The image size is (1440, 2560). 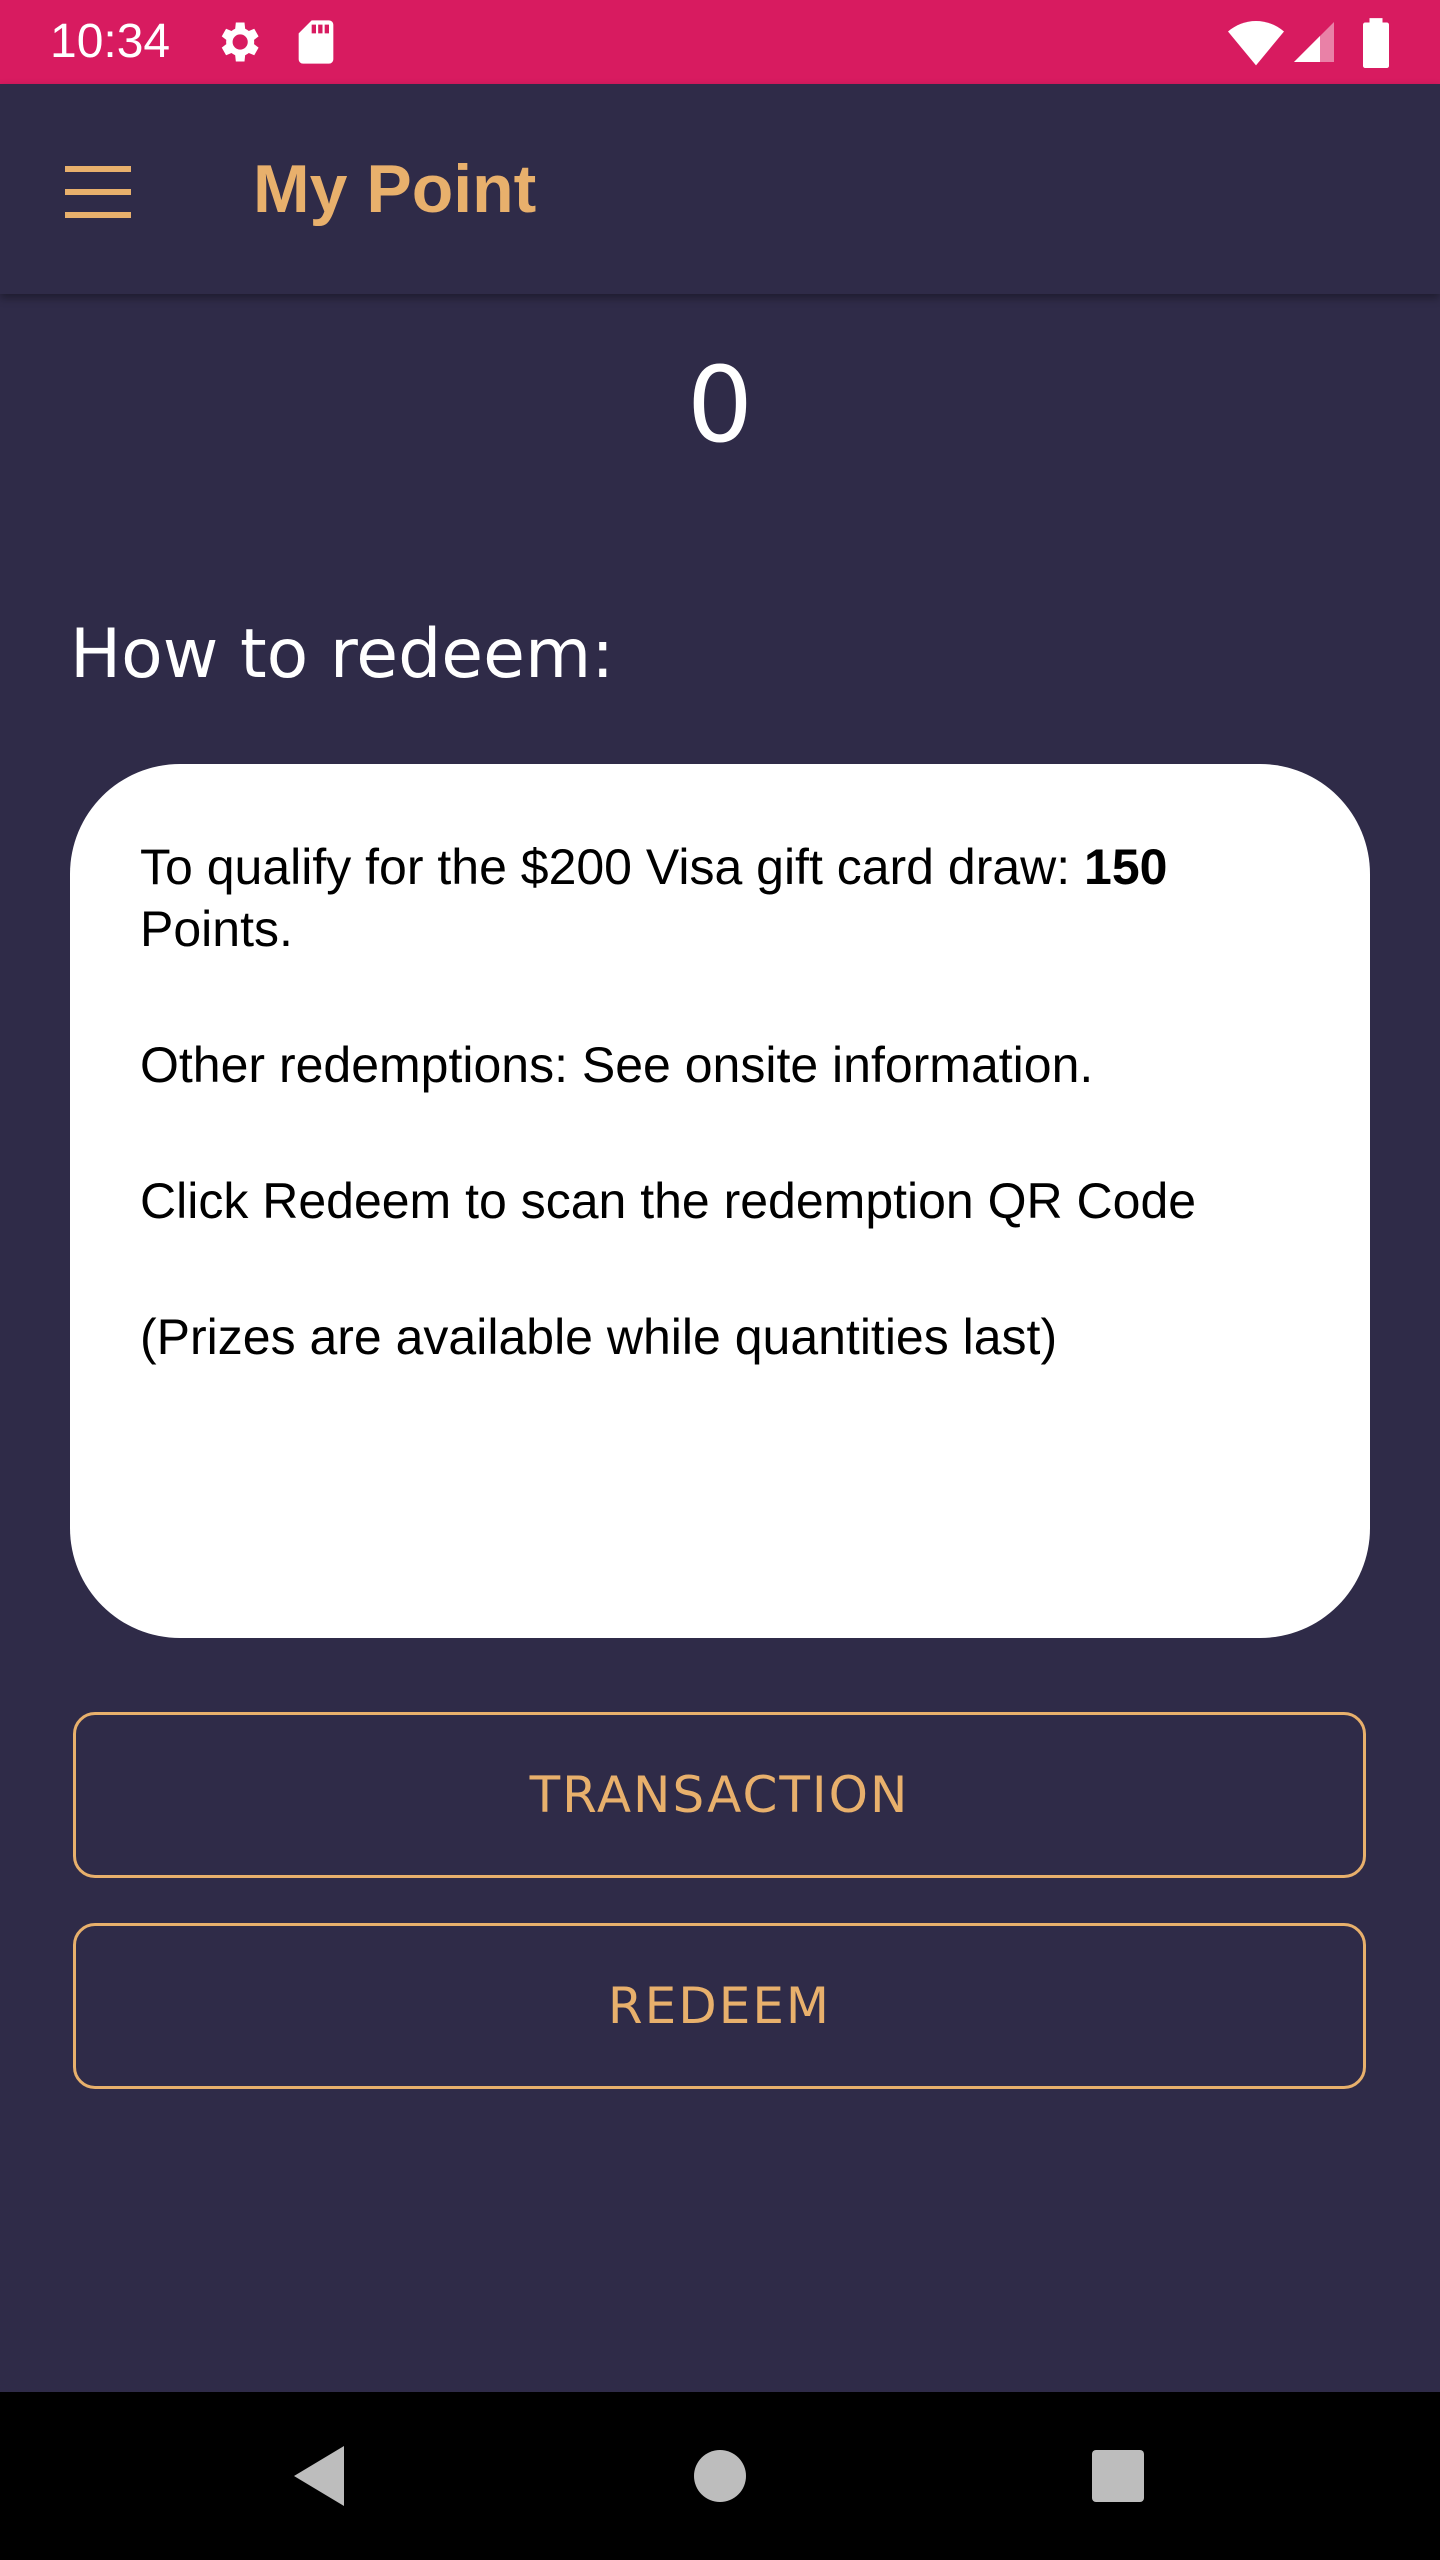 What do you see at coordinates (110, 41) in the screenshot?
I see `status-time: 10:34` at bounding box center [110, 41].